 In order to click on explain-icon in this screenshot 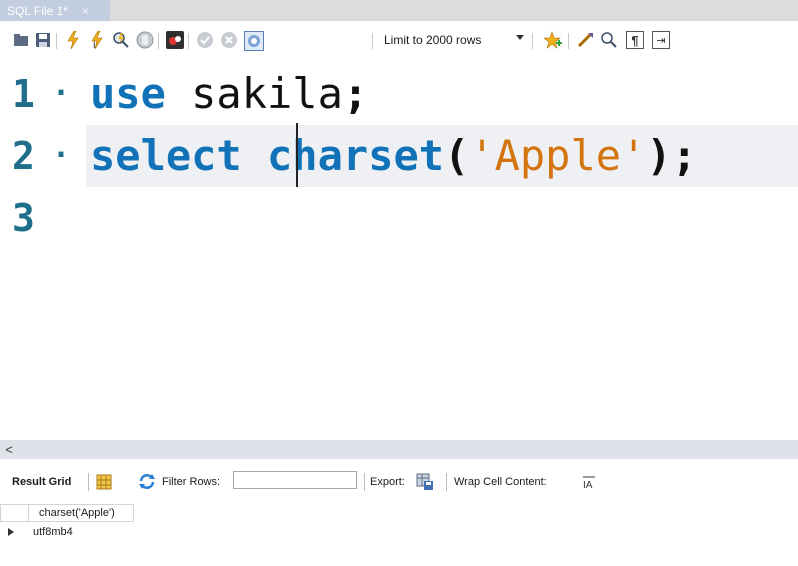, I will do `click(121, 40)`.